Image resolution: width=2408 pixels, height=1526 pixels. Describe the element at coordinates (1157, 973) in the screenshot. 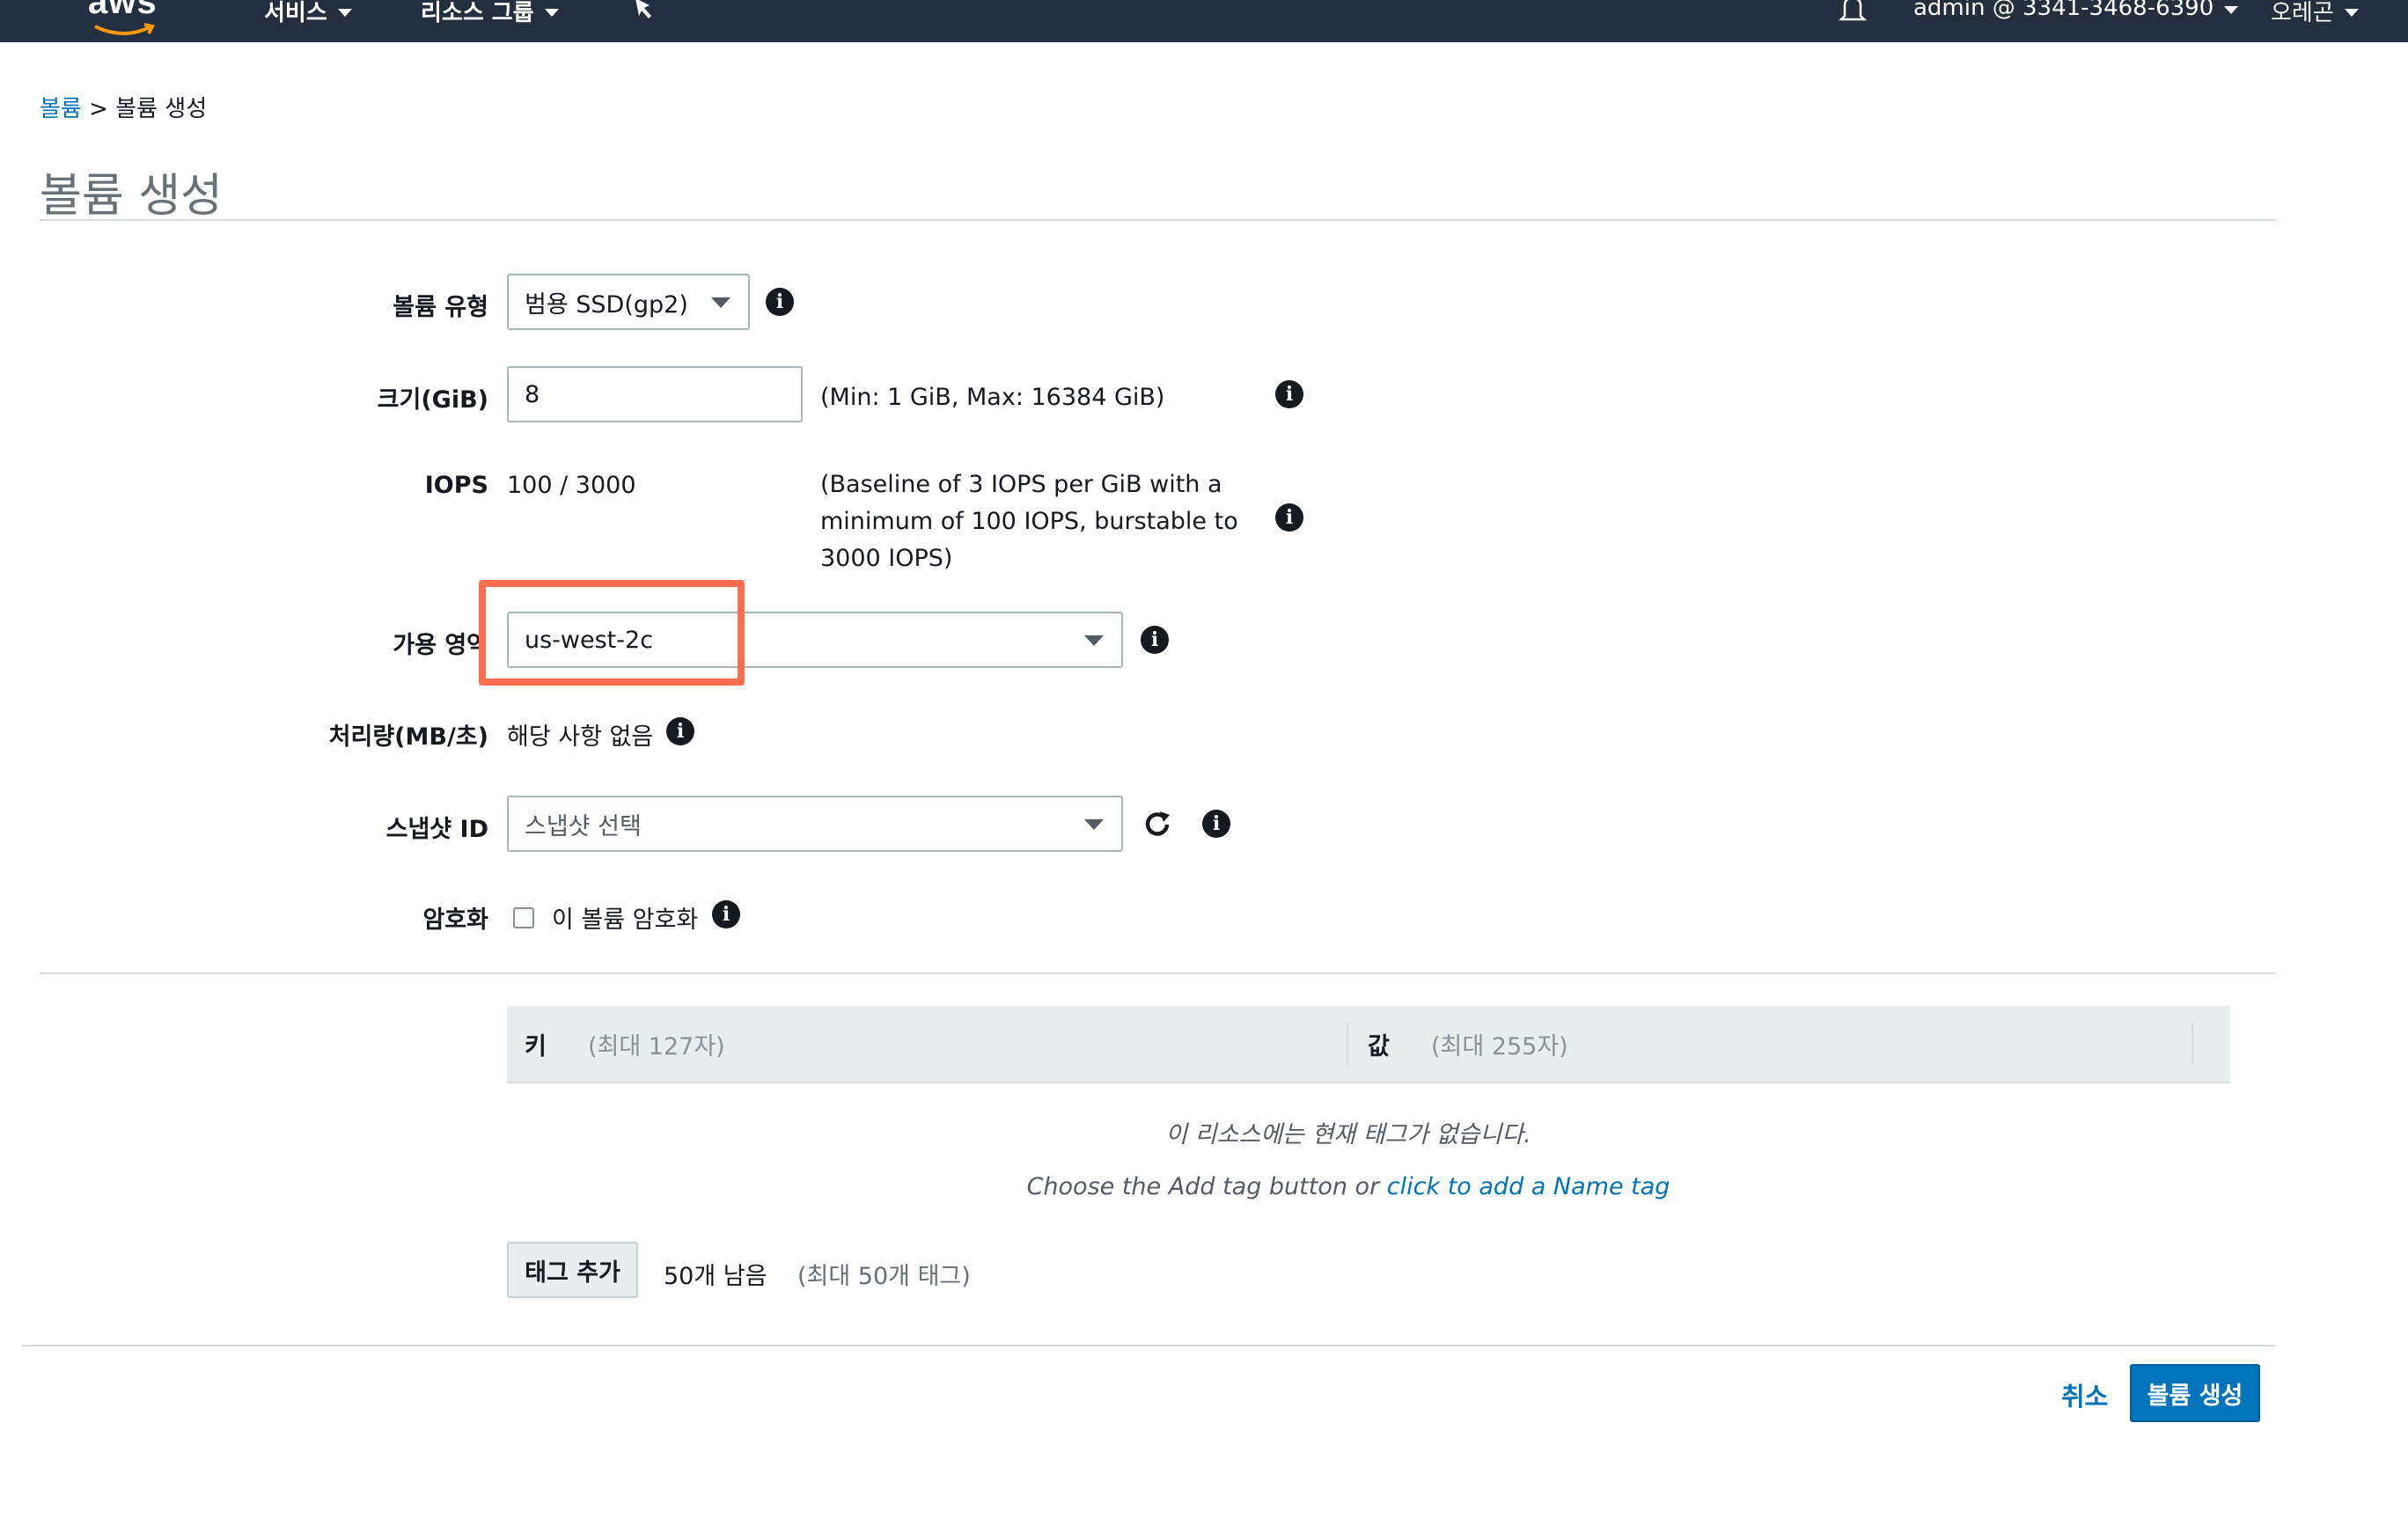

I see `form-divider` at that location.